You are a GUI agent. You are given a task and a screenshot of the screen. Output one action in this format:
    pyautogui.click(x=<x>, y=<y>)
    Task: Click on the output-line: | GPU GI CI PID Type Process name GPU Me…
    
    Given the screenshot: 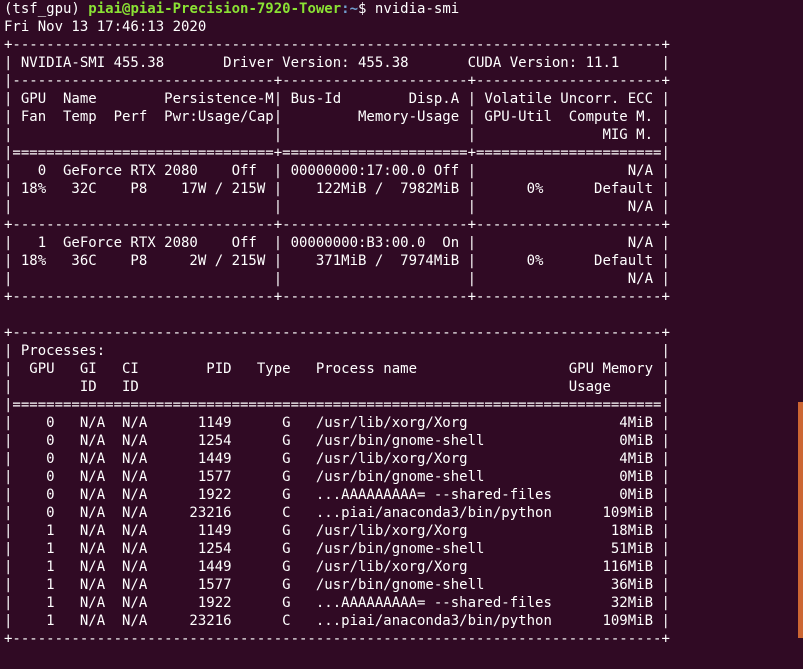 What is the action you would take?
    pyautogui.click(x=337, y=369)
    